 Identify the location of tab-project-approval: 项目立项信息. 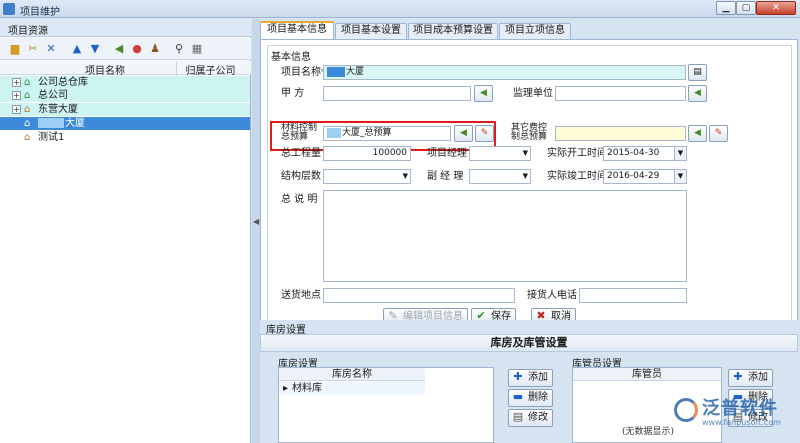
(535, 31).